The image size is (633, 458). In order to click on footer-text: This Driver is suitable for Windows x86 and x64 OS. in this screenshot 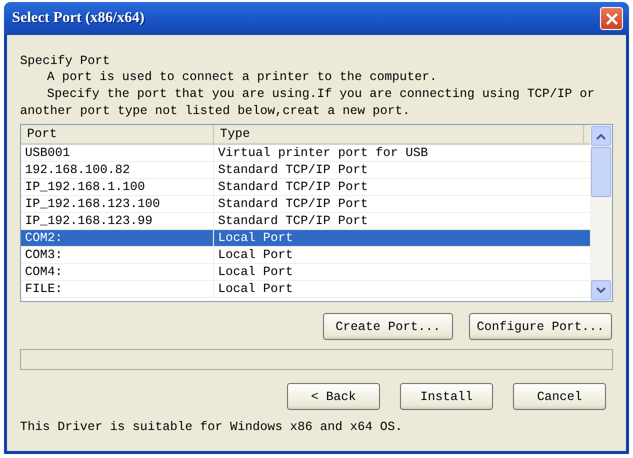, I will do `click(212, 427)`.